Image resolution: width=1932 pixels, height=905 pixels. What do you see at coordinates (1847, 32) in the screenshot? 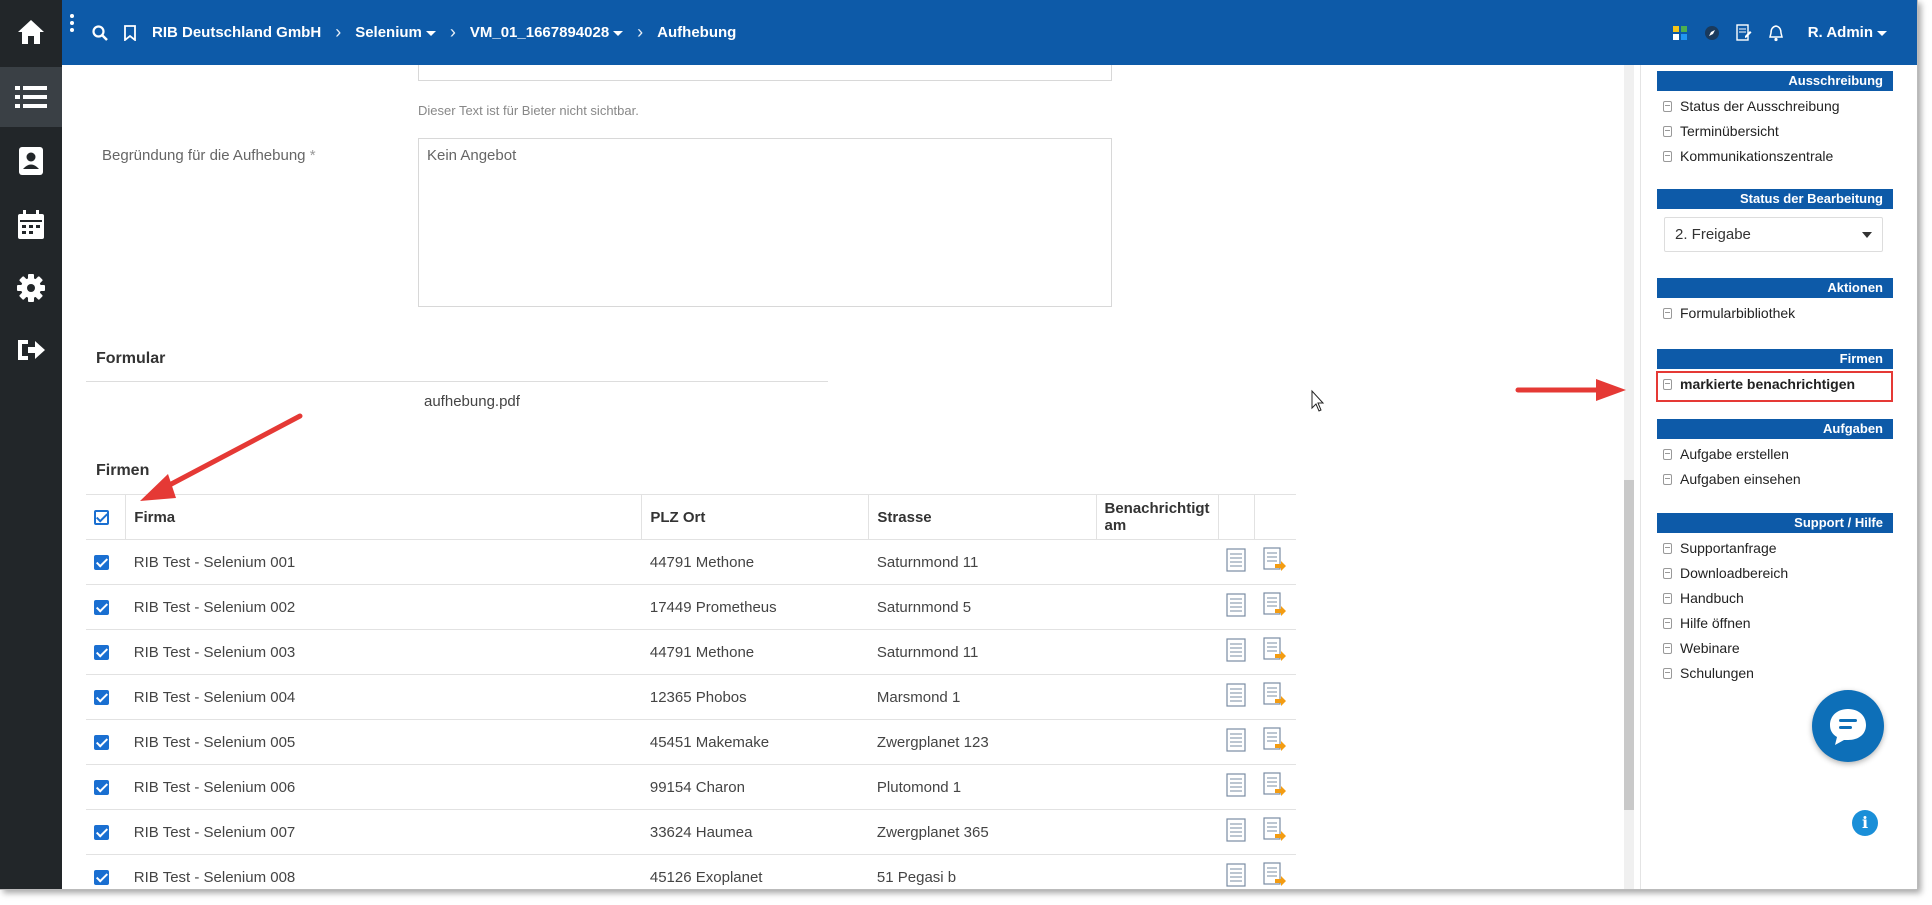
I see `user-menu: R. Admin` at bounding box center [1847, 32].